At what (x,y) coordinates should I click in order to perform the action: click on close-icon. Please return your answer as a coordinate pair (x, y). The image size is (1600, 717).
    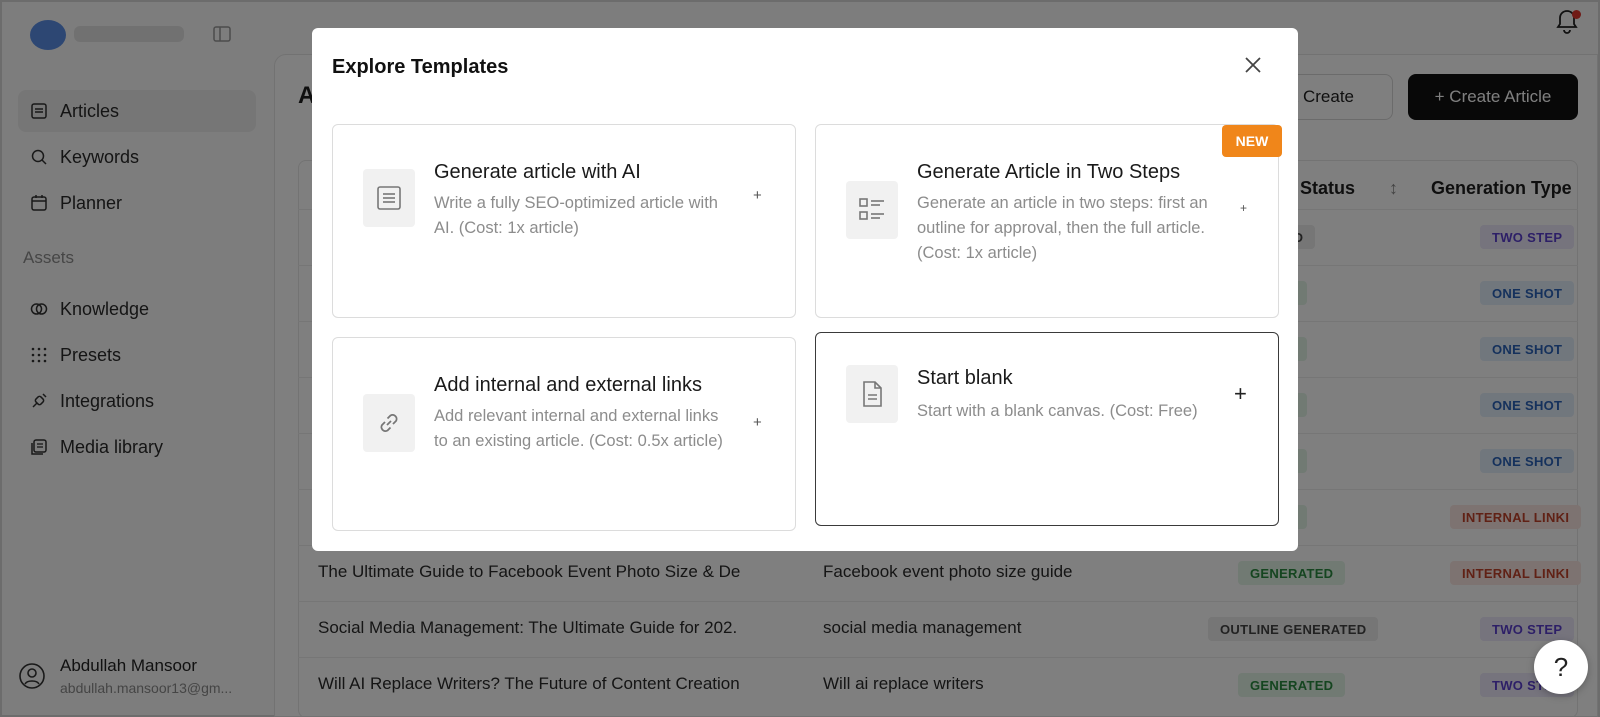
    Looking at the image, I should click on (1253, 65).